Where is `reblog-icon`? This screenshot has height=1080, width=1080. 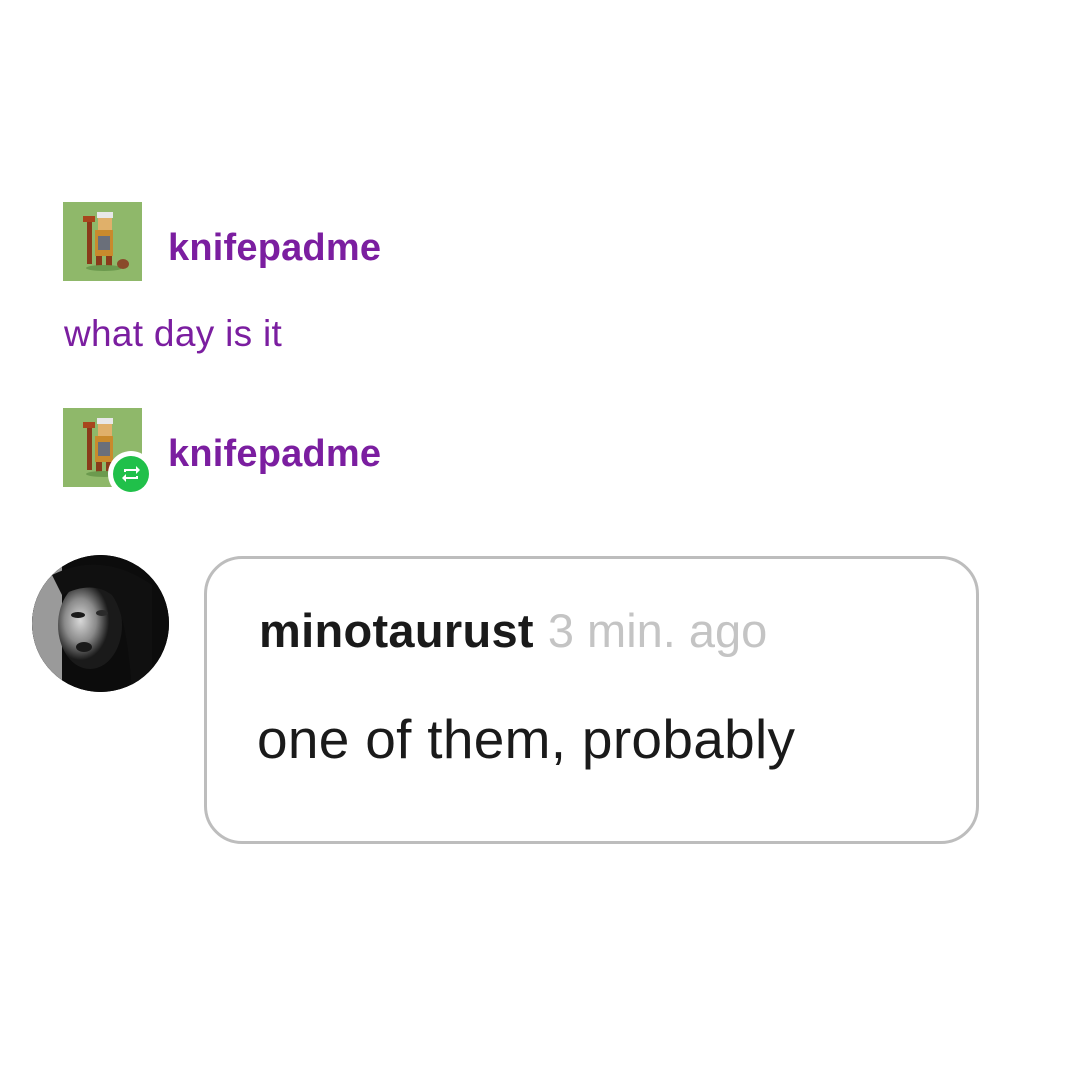
reblog-icon is located at coordinates (131, 474).